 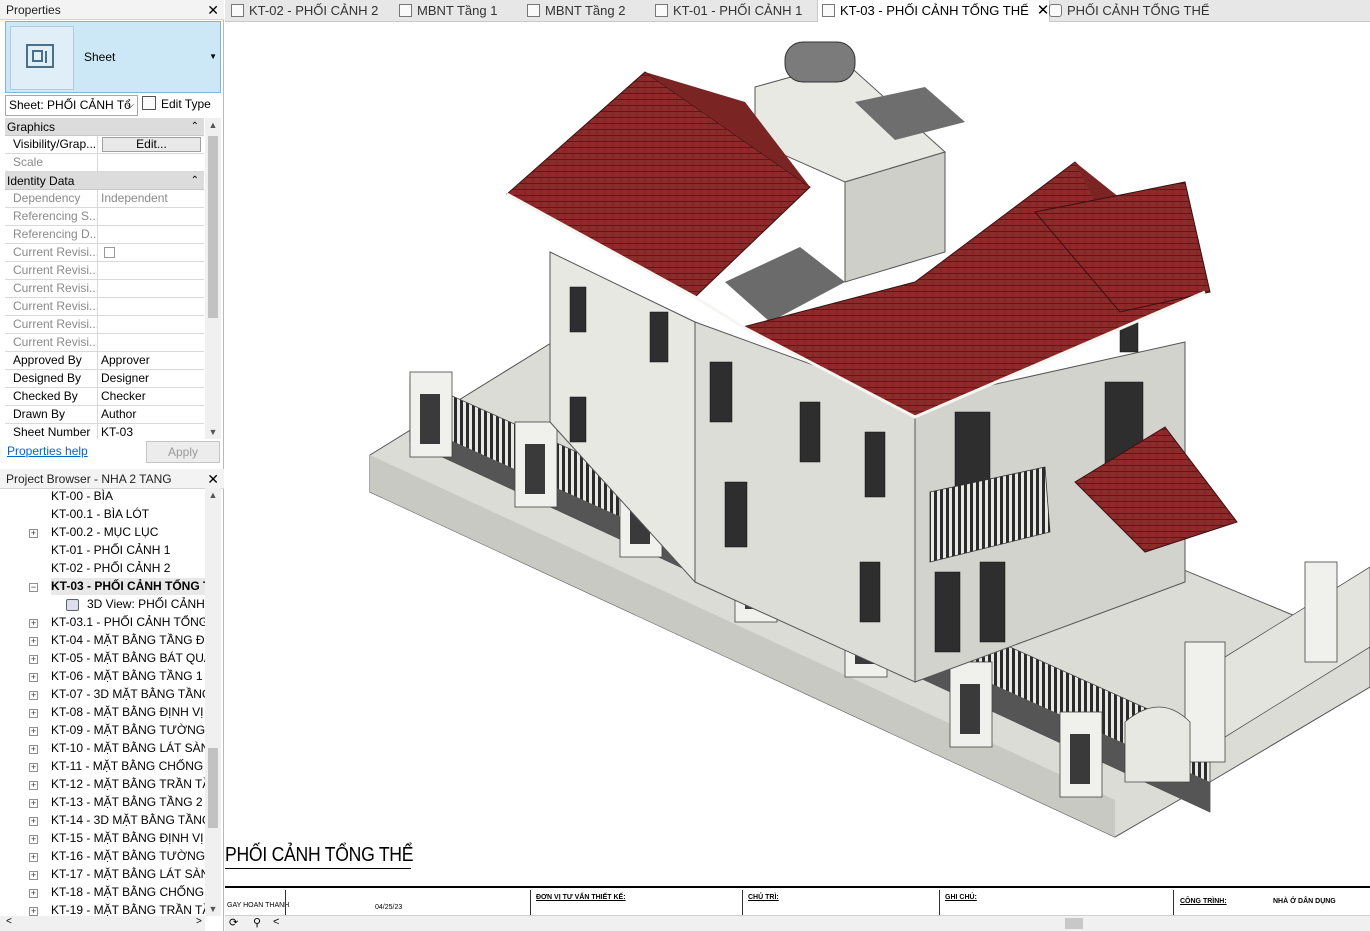 I want to click on prop-row-sheet-number: Sheet Number KT-03, so click(x=104, y=431).